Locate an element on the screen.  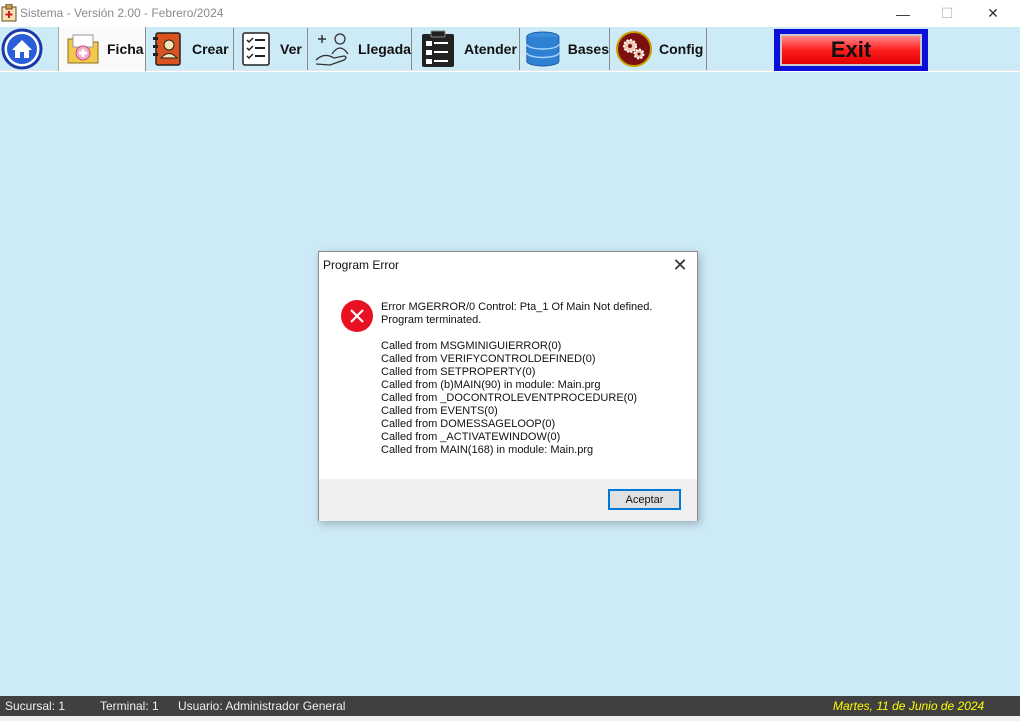
accept-button: Aceptar is located at coordinates (644, 499).